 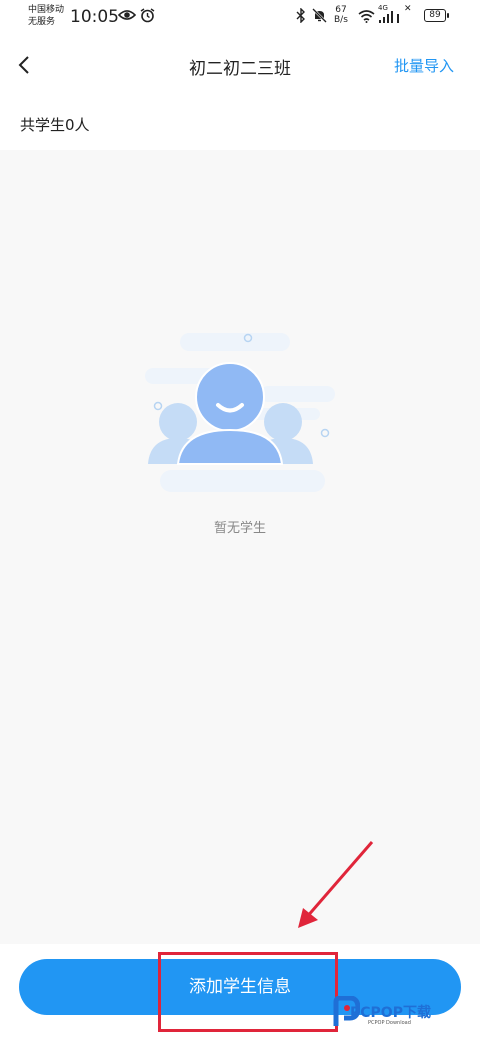 What do you see at coordinates (240, 122) in the screenshot?
I see `student-count-row: 共学生0人` at bounding box center [240, 122].